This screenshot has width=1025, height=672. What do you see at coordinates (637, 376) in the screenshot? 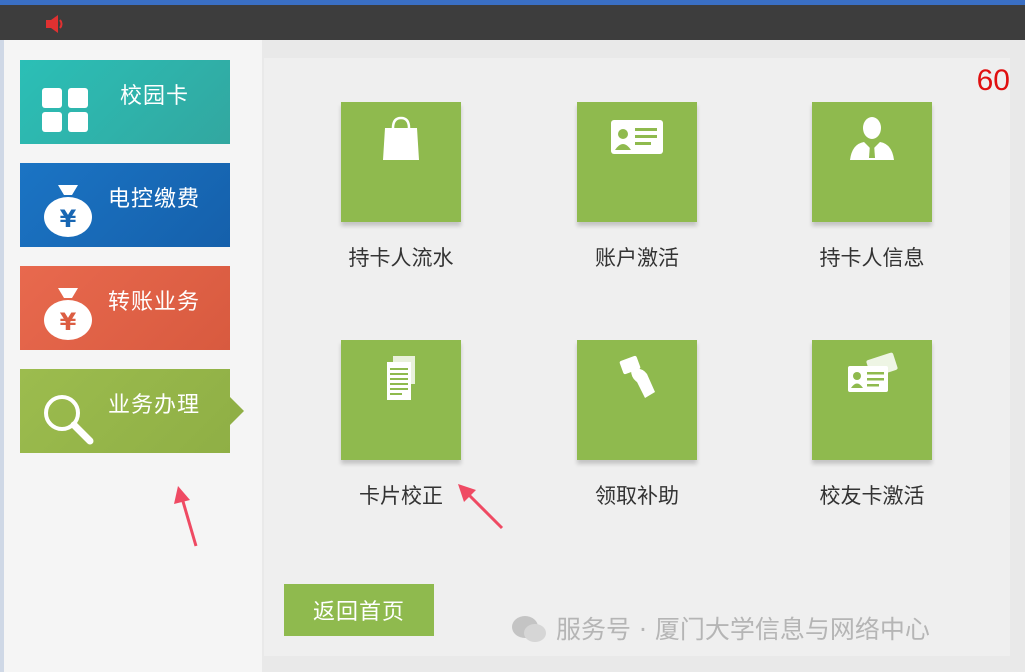
I see `hand-card-icon` at bounding box center [637, 376].